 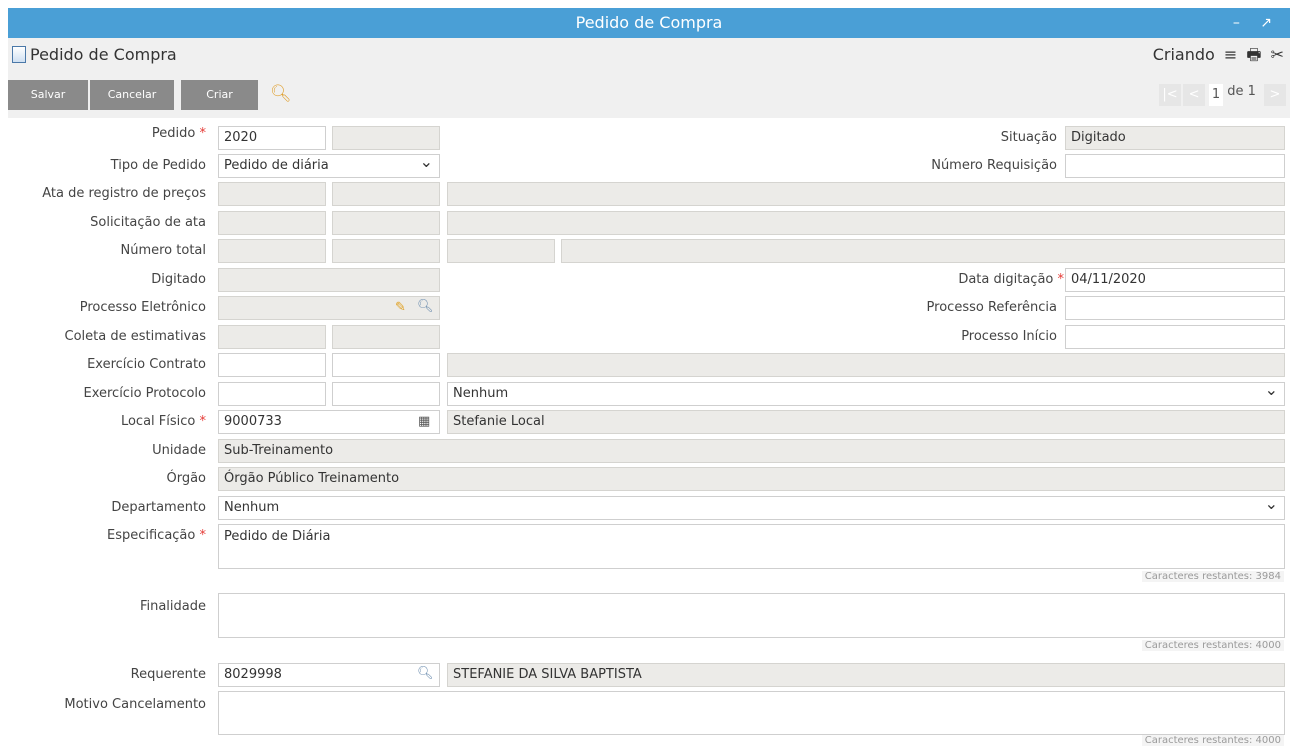 What do you see at coordinates (329, 166) in the screenshot?
I see `tipo-pedido-select: Pedido de diária` at bounding box center [329, 166].